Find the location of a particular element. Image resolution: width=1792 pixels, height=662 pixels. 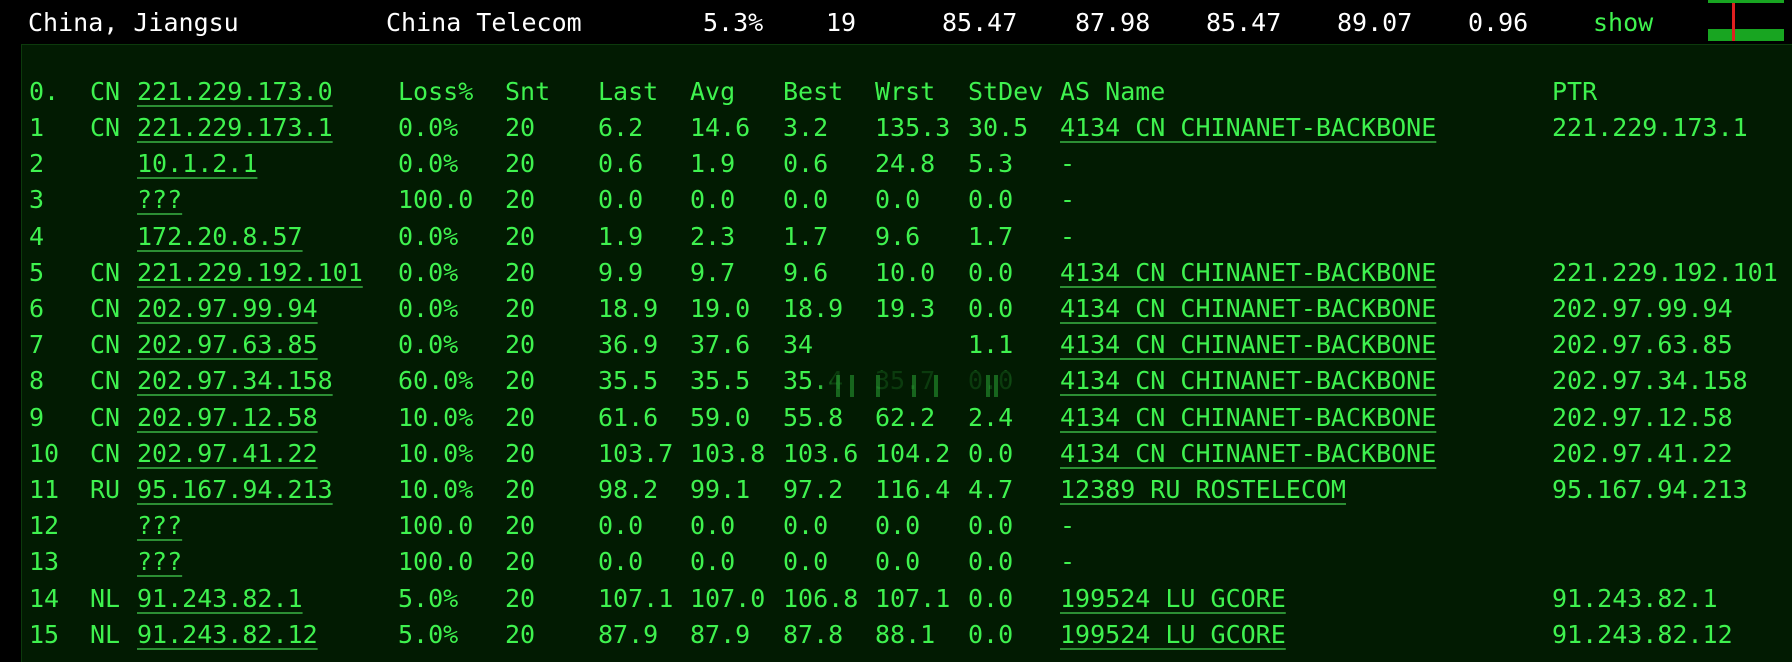

worst-value: 62.2 is located at coordinates (905, 417).